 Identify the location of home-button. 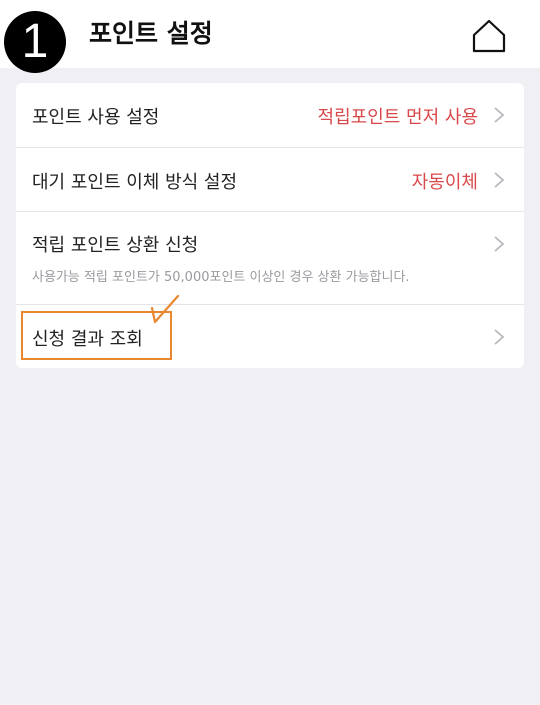
(489, 36).